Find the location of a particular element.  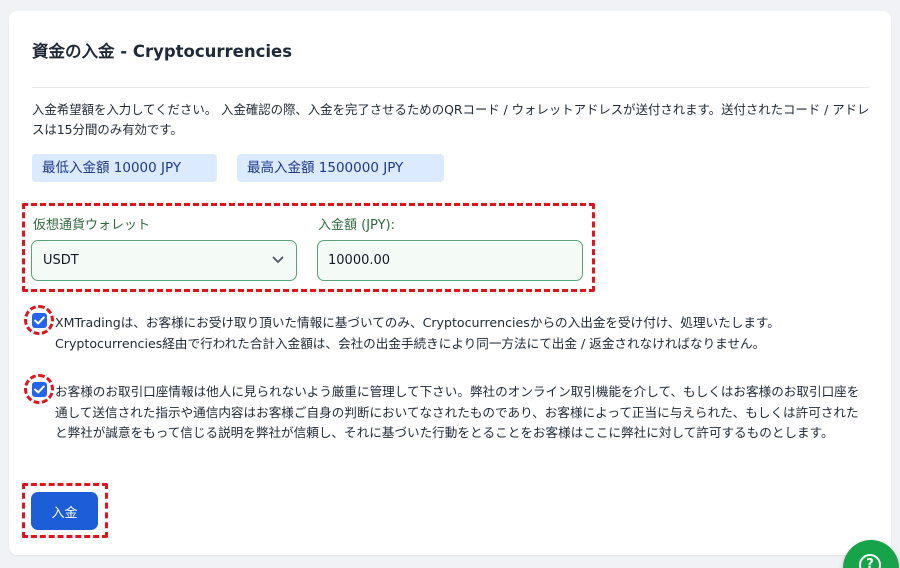

max-deposit-badge: 最高入金額 1500000 JPY is located at coordinates (340, 168).